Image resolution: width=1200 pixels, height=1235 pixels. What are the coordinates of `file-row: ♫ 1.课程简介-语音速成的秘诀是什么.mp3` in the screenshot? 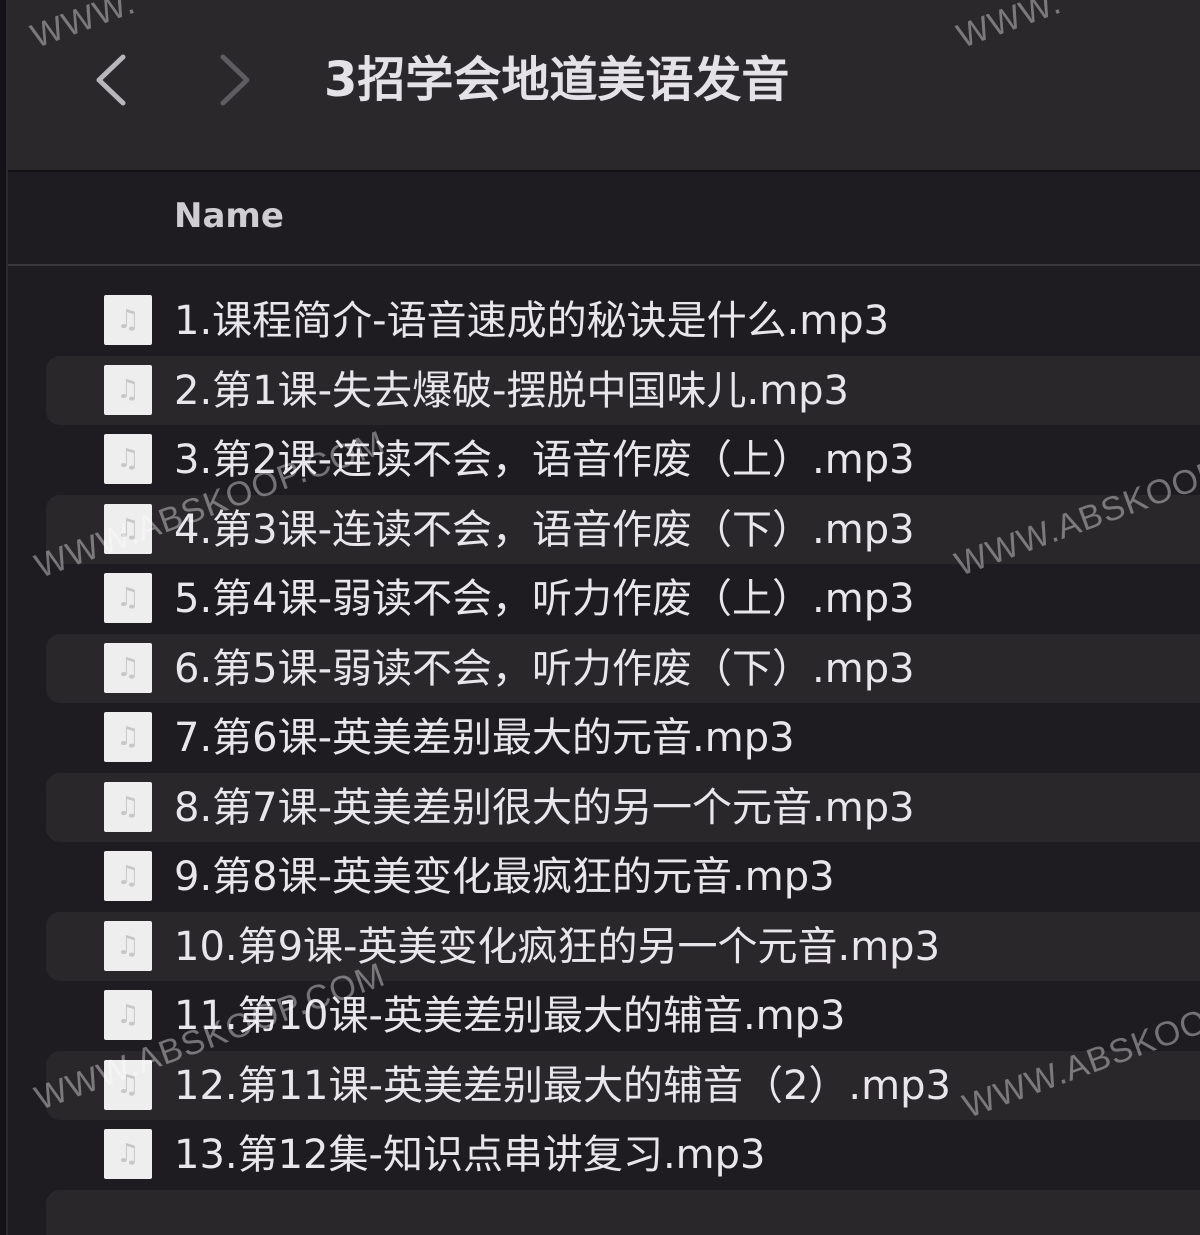 It's located at (623, 321).